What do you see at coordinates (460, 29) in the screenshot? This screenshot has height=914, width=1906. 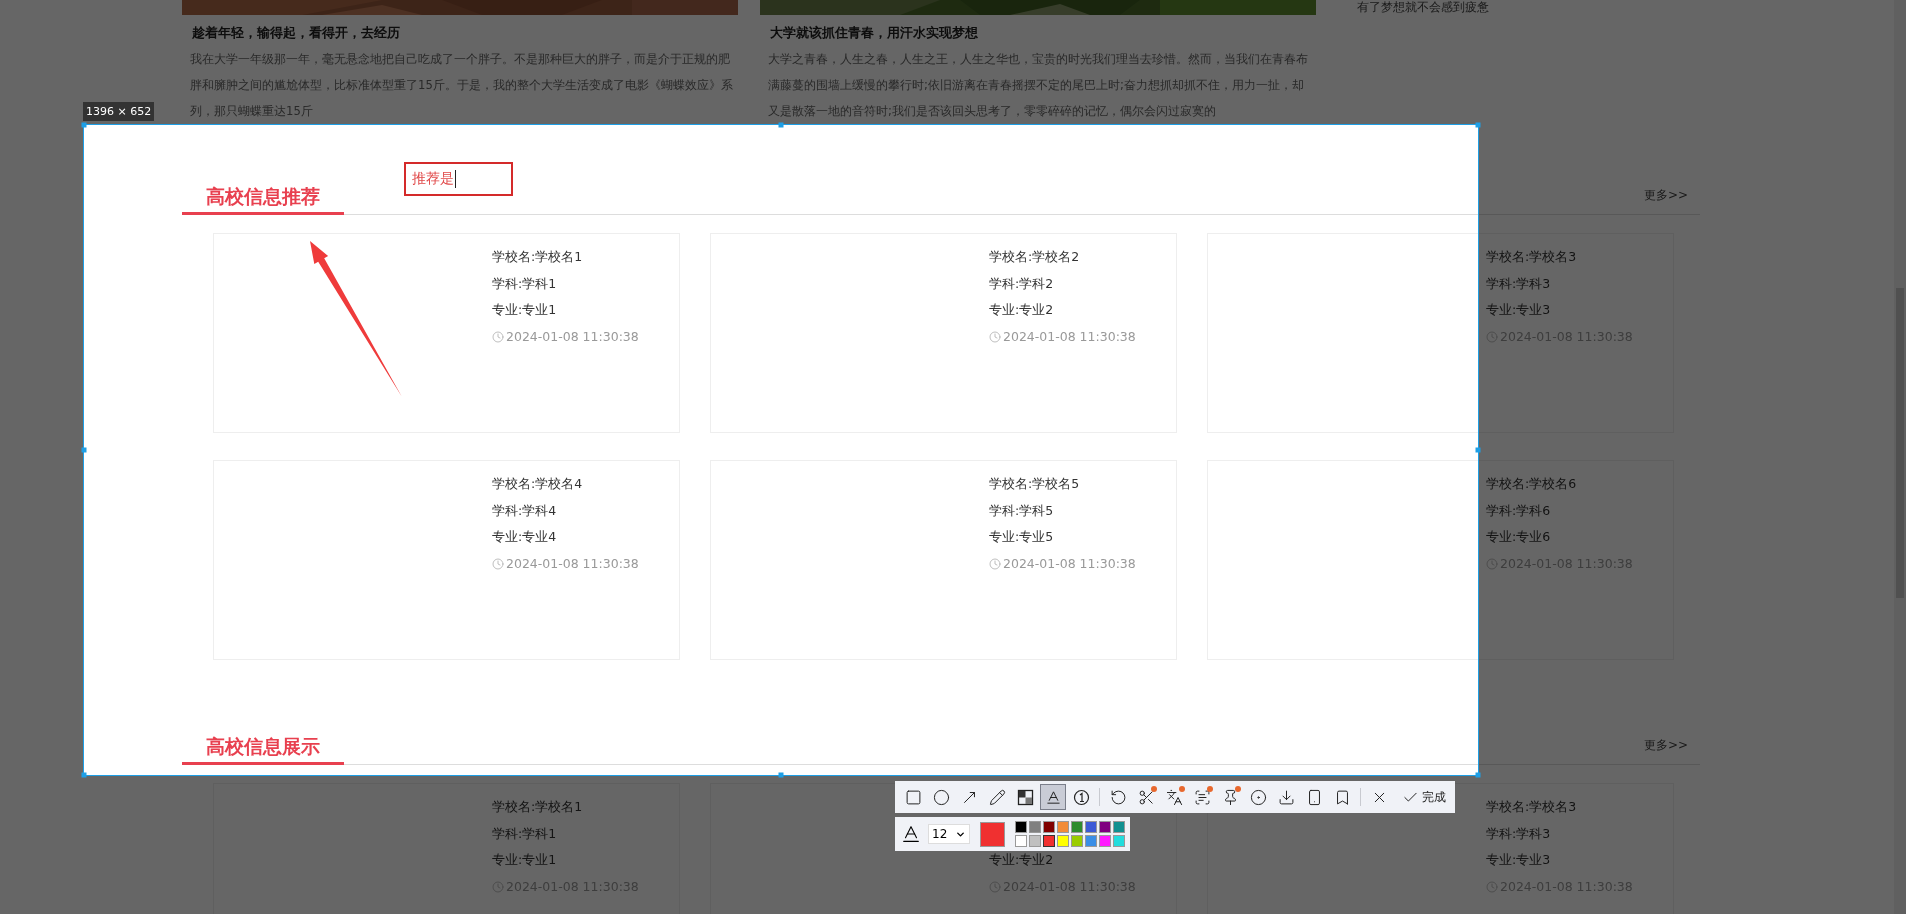 I see `article-title: 趁着年轻，输得起，看得开，去经历` at bounding box center [460, 29].